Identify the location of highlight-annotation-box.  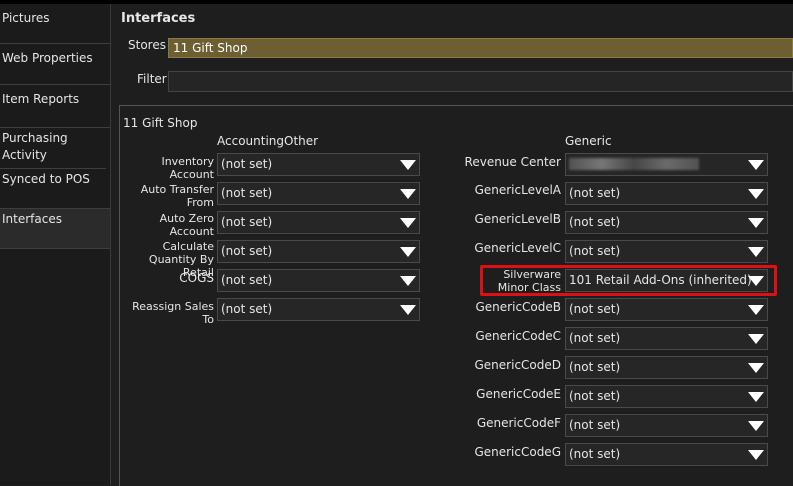
(628, 280).